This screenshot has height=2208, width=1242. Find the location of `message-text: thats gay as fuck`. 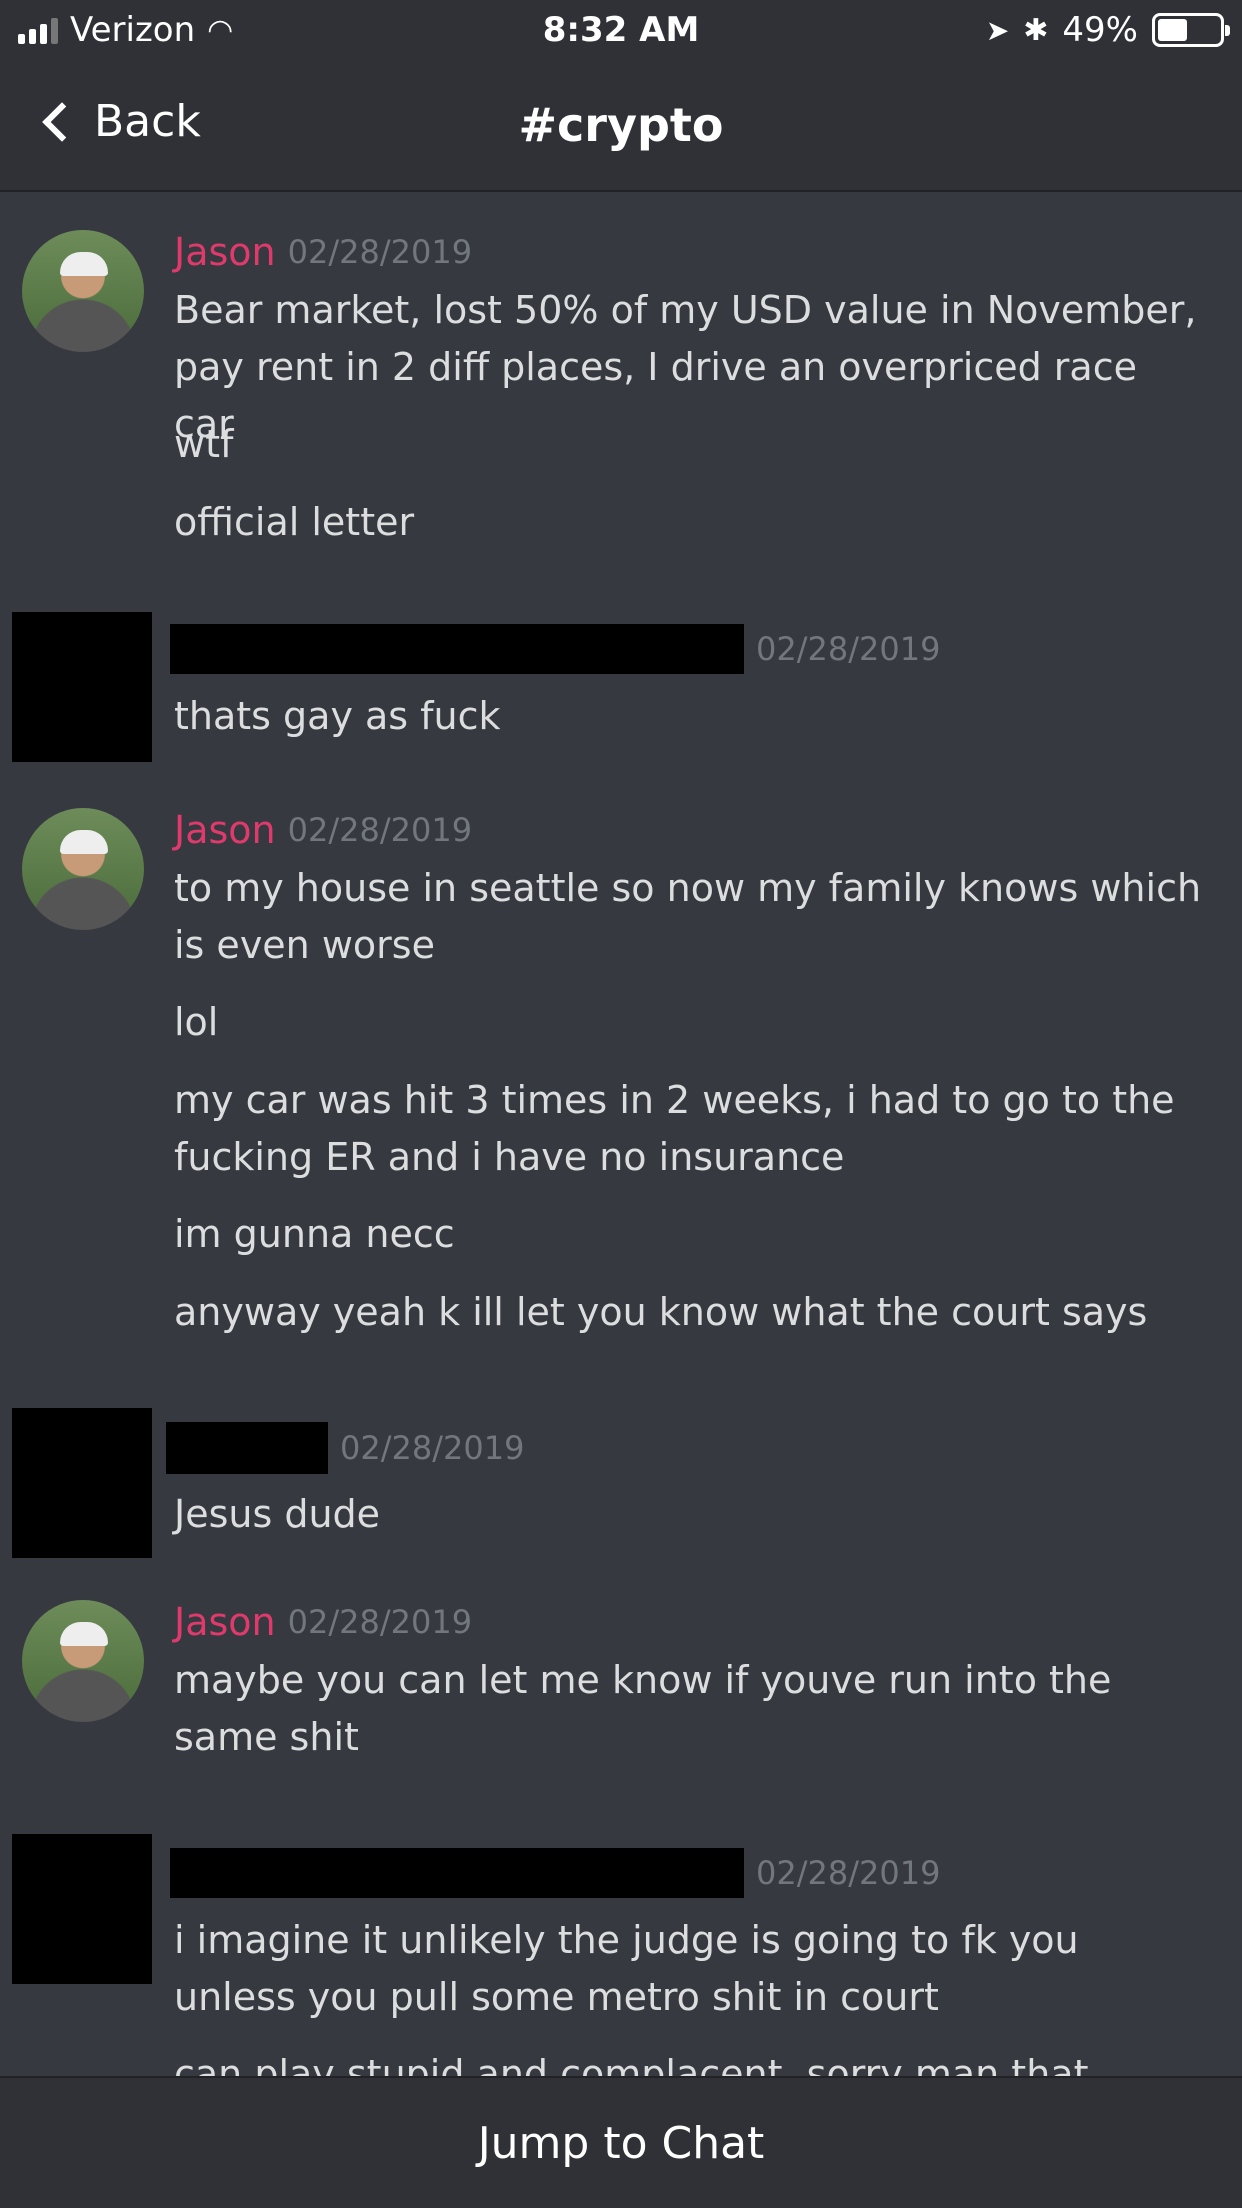

message-text: thats gay as fuck is located at coordinates (337, 716).